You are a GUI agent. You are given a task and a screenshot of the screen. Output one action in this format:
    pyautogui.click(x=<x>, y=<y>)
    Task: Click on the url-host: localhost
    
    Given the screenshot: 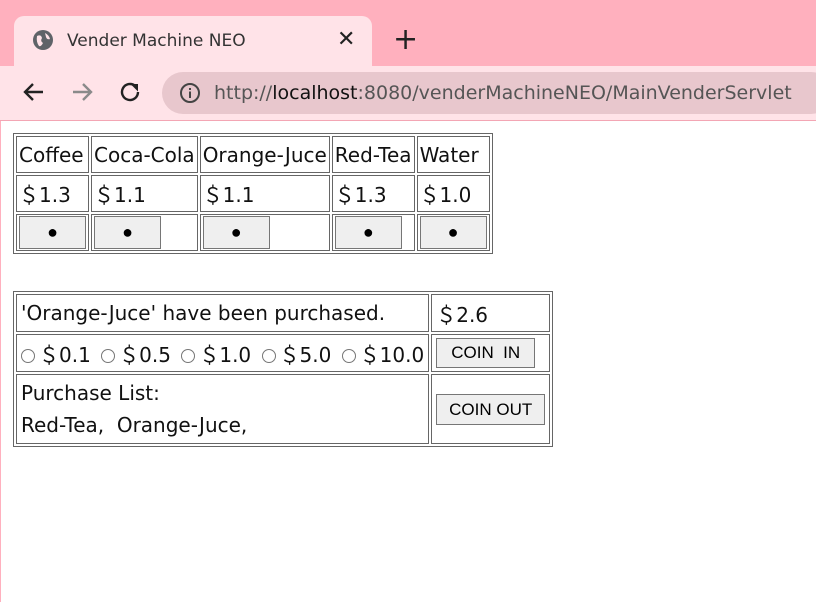 What is the action you would take?
    pyautogui.click(x=315, y=93)
    